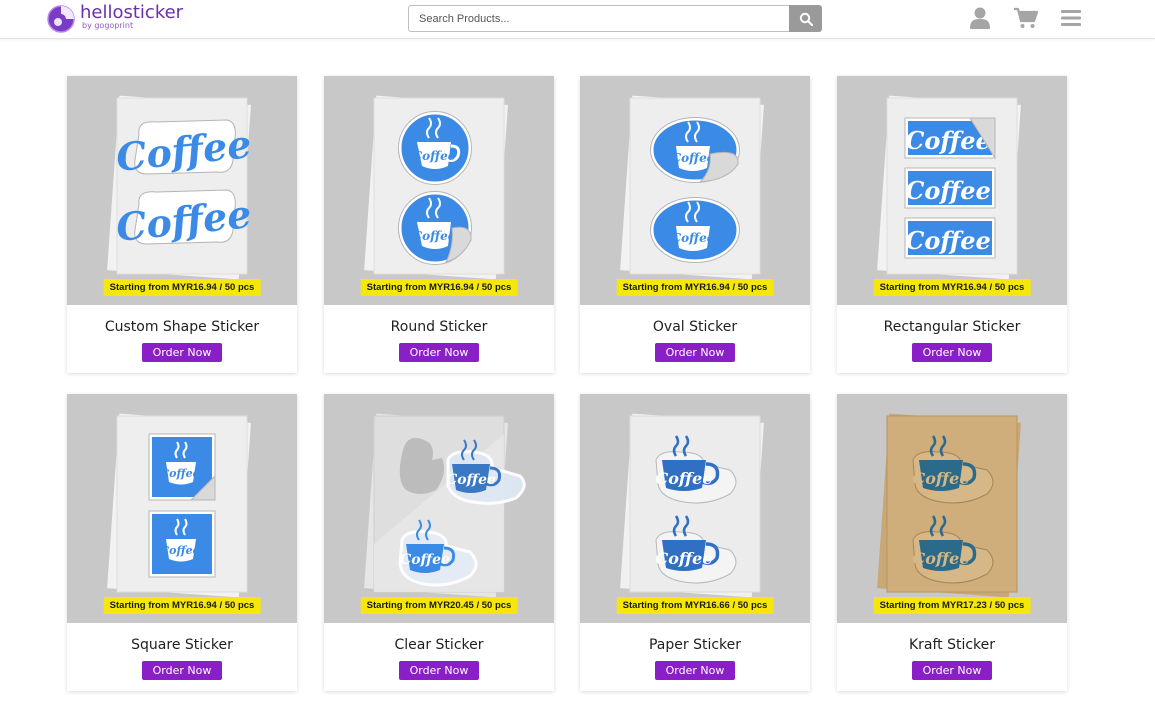  Describe the element at coordinates (108, 25) in the screenshot. I see `logo-subtitle: by gogoprint` at that location.